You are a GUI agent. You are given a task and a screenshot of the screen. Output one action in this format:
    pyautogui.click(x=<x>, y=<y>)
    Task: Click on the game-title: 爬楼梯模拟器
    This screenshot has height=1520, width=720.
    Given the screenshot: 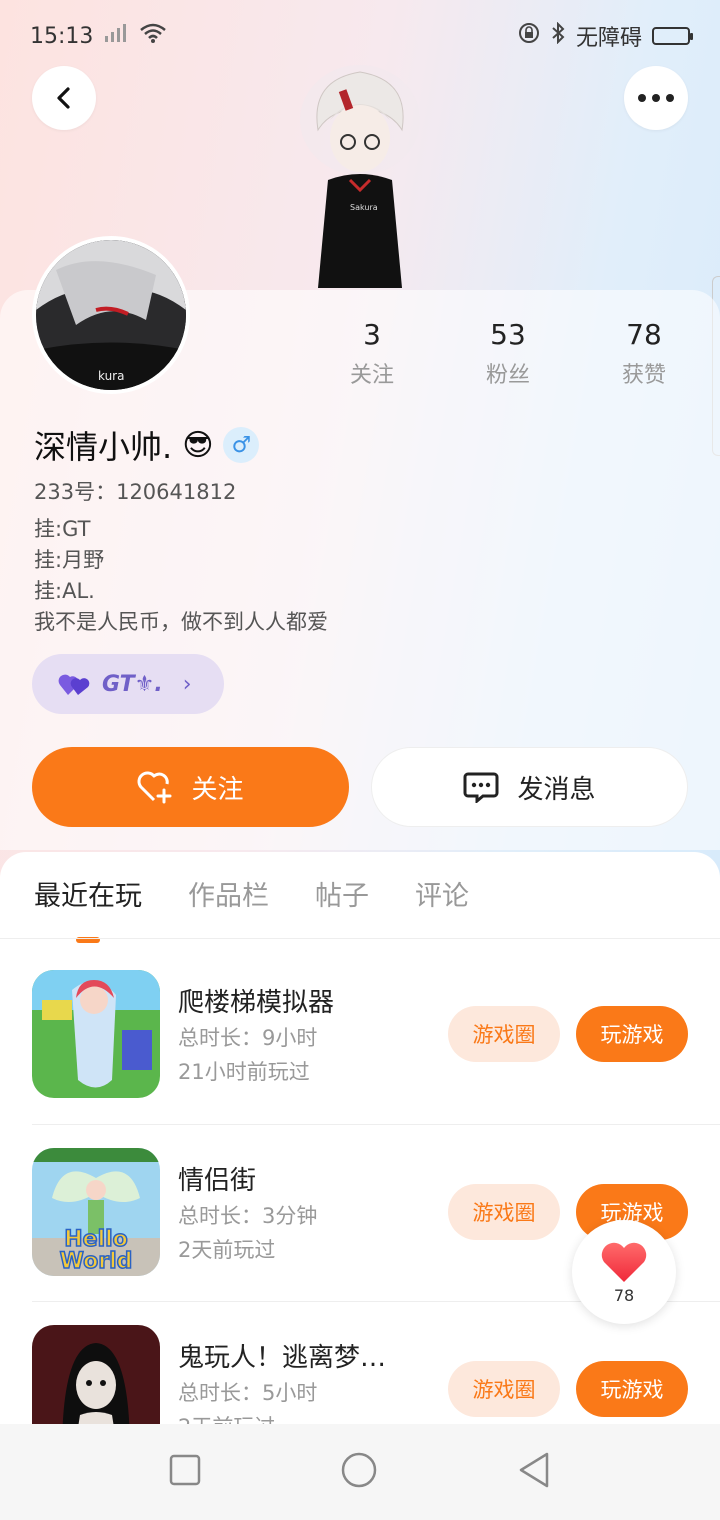 What is the action you would take?
    pyautogui.click(x=256, y=1003)
    